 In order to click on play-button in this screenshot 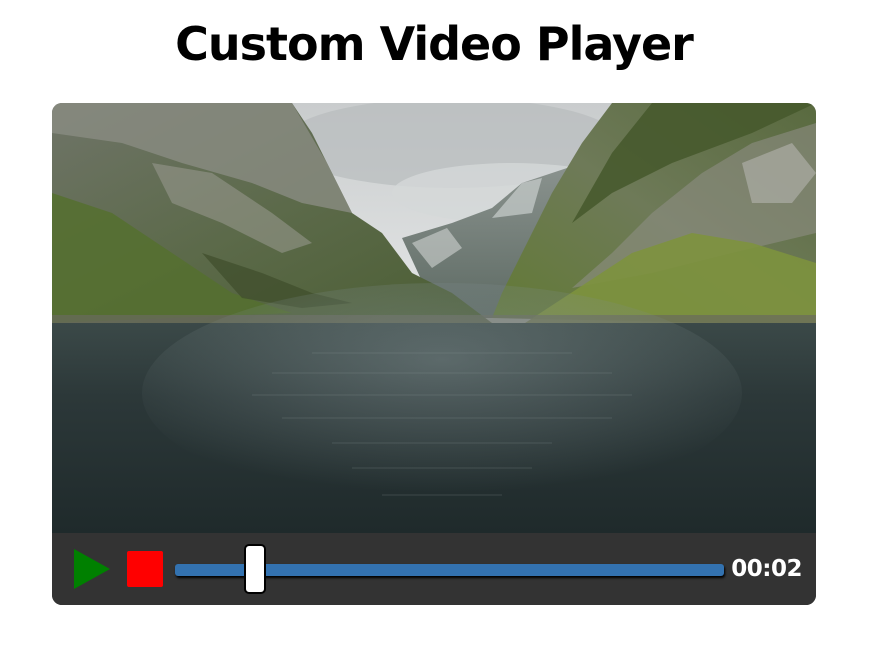, I will do `click(92, 569)`.